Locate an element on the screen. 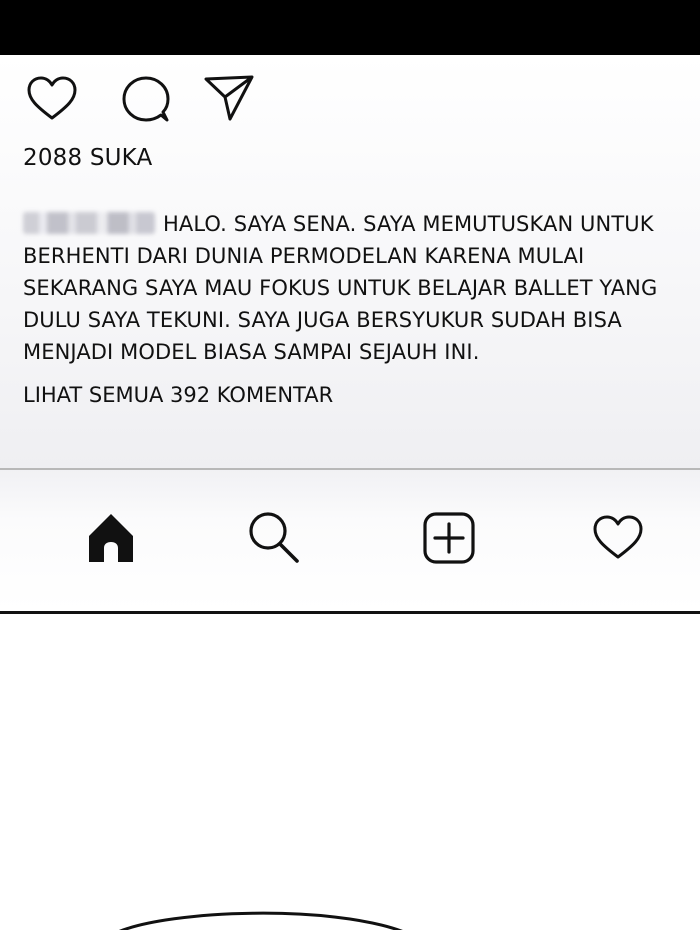 The image size is (700, 930). share-button is located at coordinates (230, 100).